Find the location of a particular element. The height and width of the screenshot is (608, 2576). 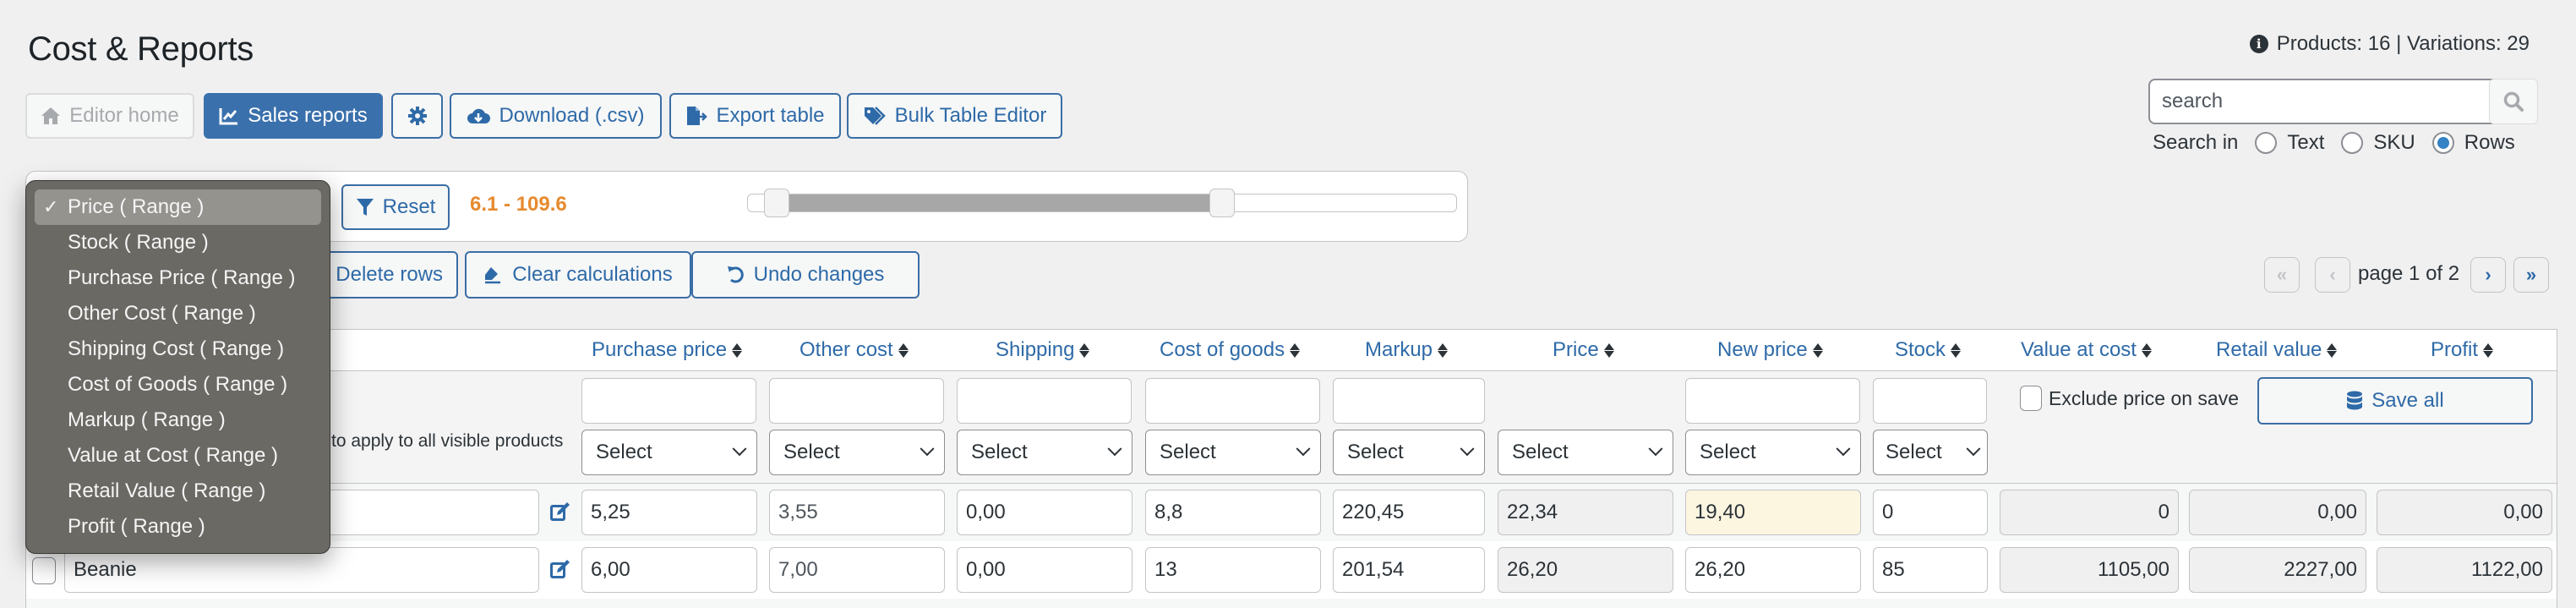

settings-button is located at coordinates (417, 116).